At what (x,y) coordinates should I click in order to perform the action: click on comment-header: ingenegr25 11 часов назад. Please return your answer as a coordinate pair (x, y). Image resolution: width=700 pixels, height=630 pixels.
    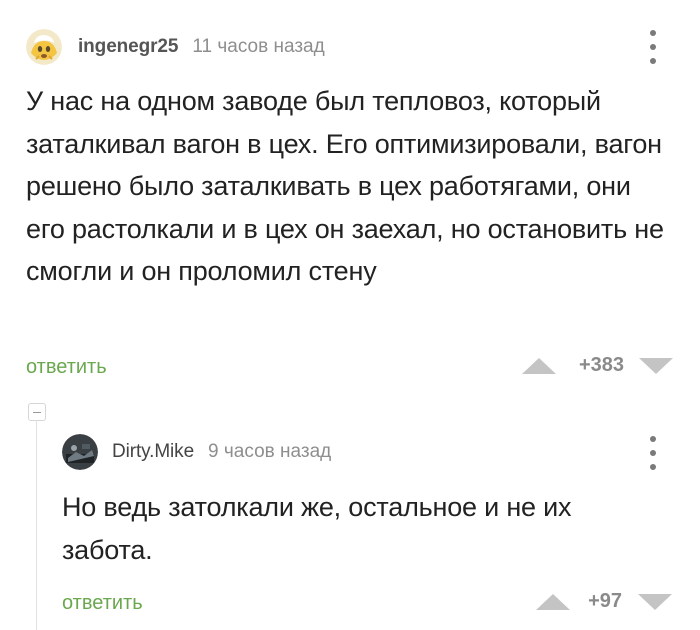
    Looking at the image, I should click on (175, 47).